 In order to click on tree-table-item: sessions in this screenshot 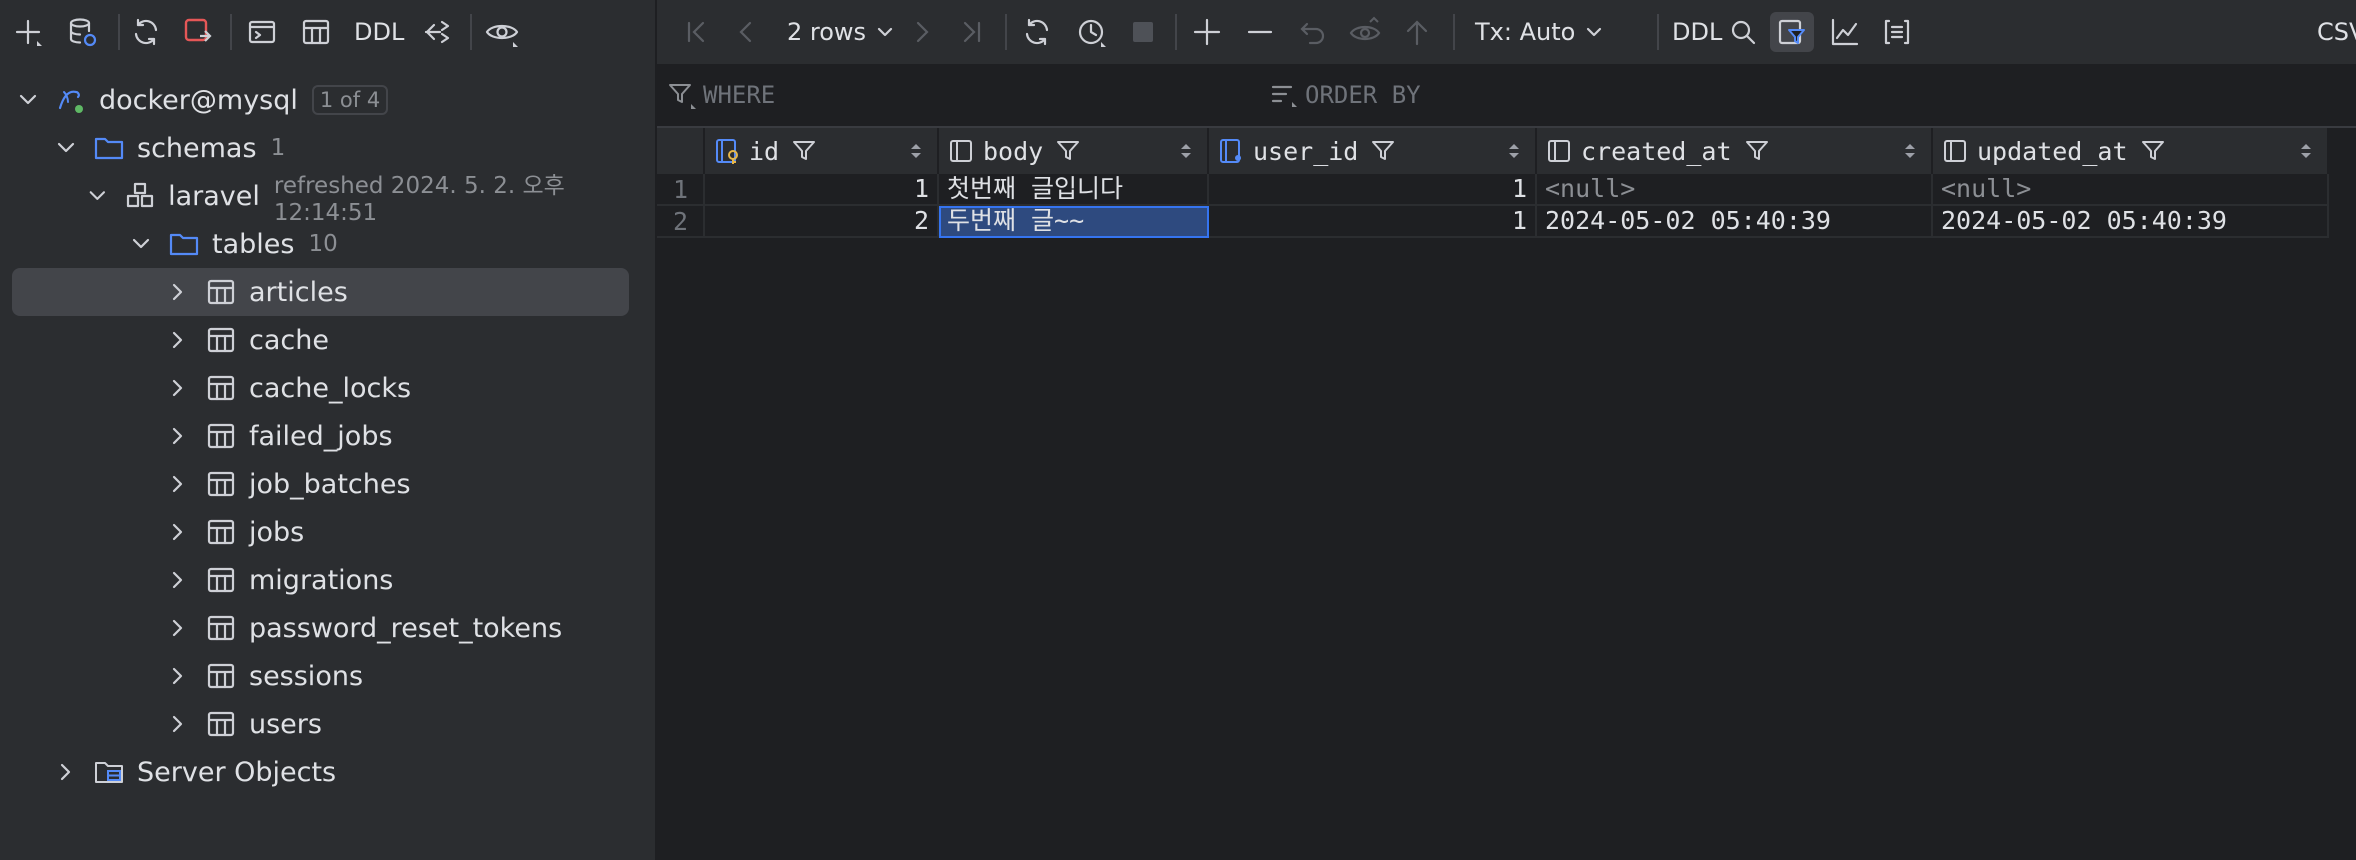, I will do `click(327, 676)`.